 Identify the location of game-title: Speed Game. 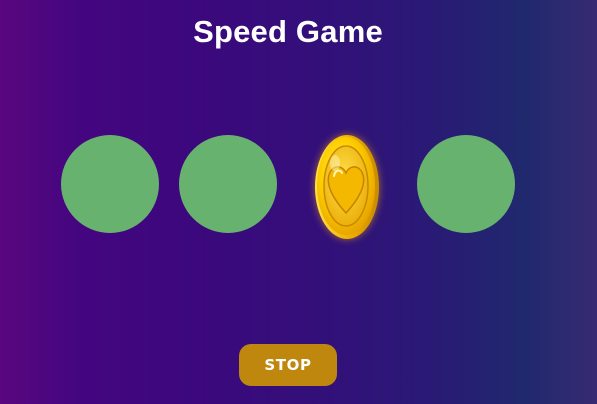
(288, 31).